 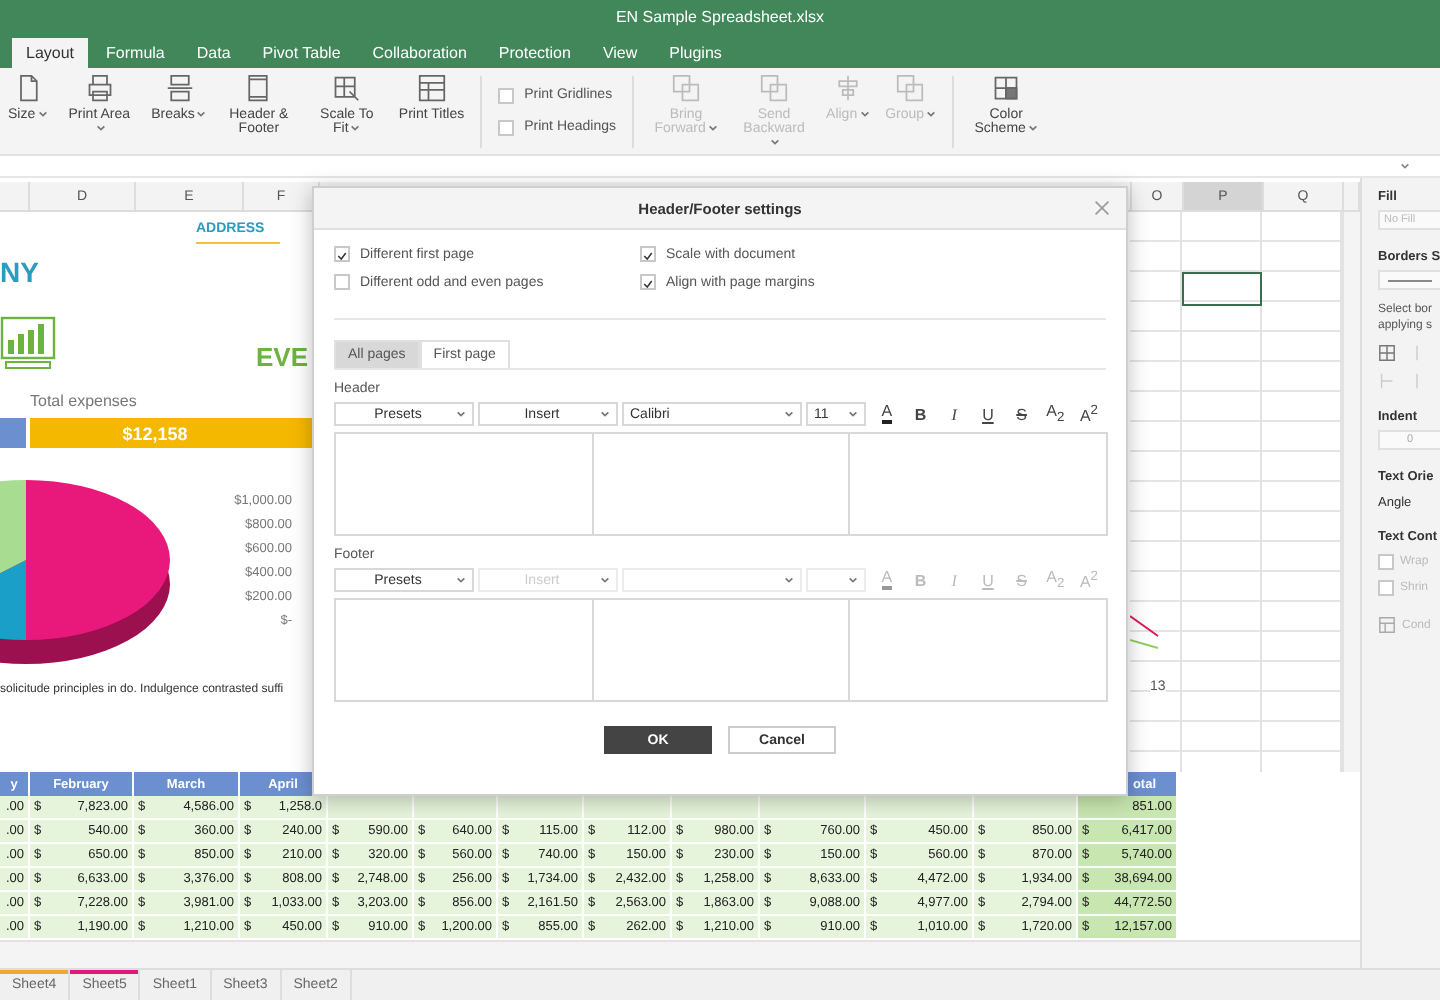 I want to click on ribbon-tab: Layout, so click(x=50, y=53).